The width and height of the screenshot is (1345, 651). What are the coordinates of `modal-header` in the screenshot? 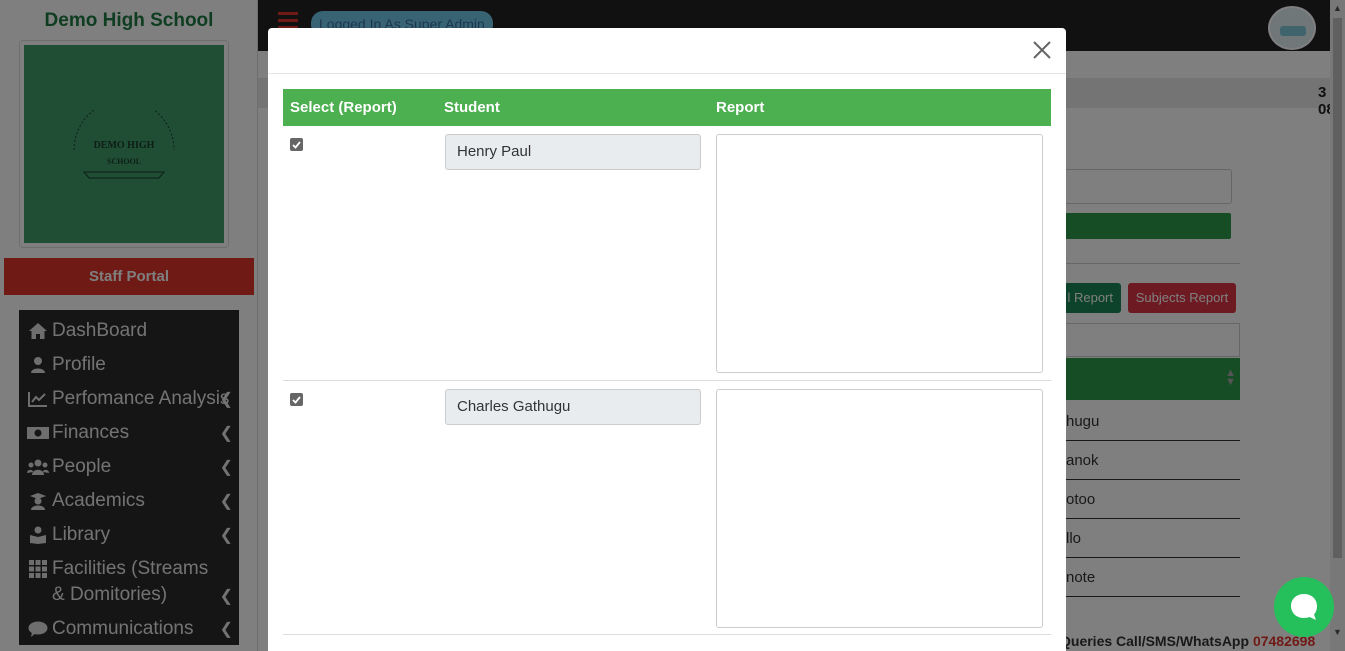 It's located at (667, 51).